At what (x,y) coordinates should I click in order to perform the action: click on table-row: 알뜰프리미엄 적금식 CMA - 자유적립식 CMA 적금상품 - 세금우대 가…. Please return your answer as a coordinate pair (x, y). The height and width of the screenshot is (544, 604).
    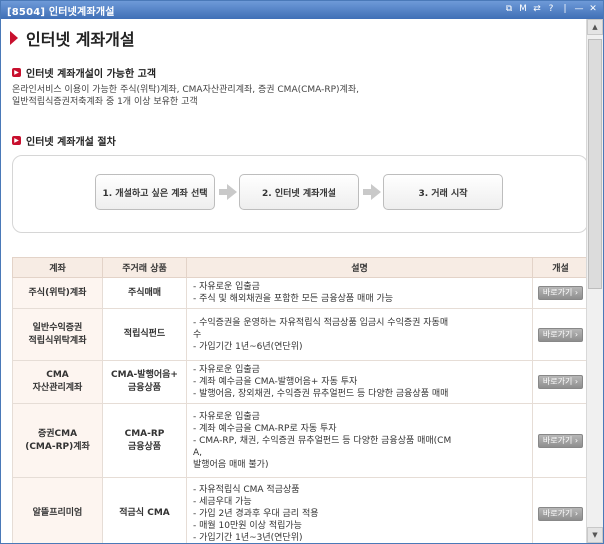
    Looking at the image, I should click on (299, 510).